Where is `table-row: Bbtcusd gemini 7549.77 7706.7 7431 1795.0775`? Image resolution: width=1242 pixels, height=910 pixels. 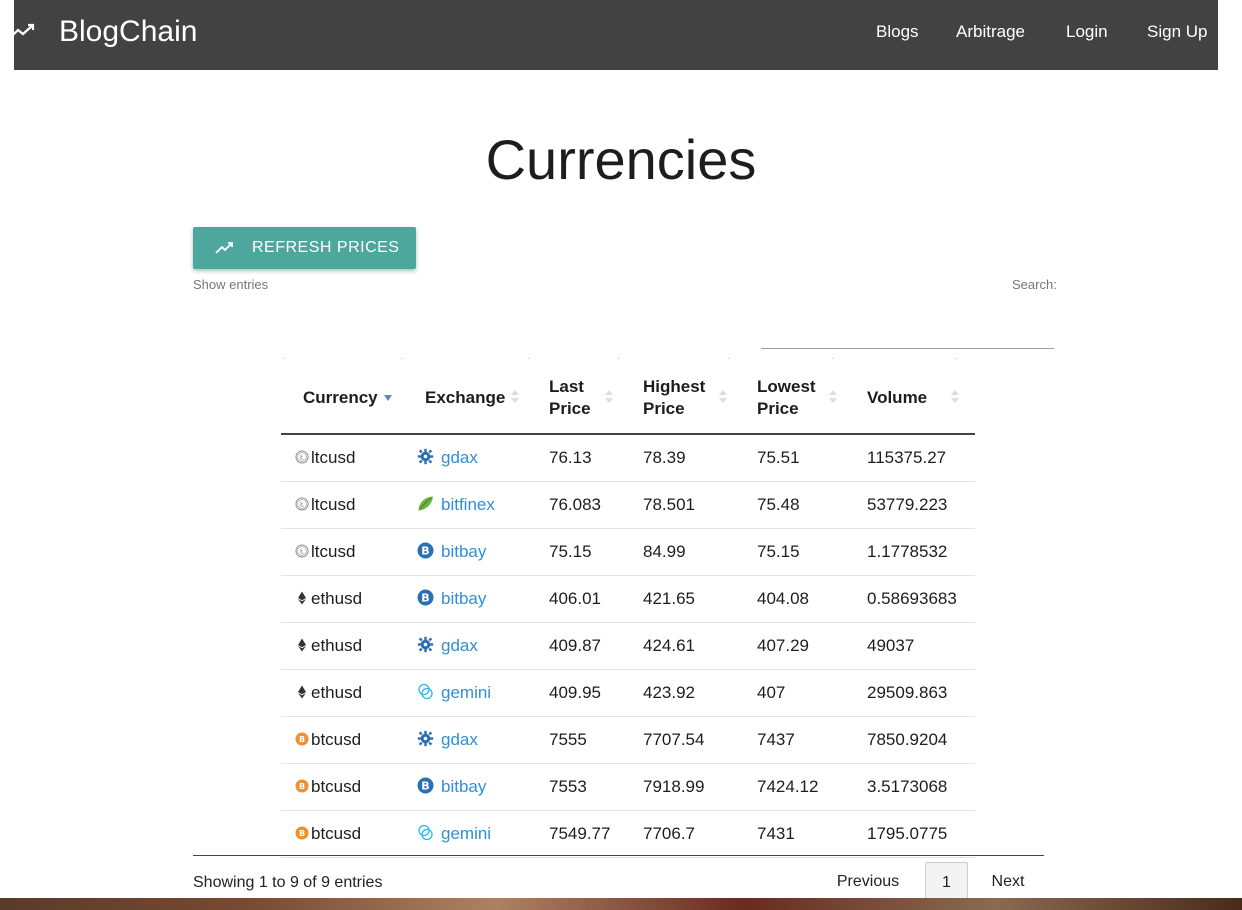 table-row: Bbtcusd gemini 7549.77 7706.7 7431 1795.0775 is located at coordinates (628, 834).